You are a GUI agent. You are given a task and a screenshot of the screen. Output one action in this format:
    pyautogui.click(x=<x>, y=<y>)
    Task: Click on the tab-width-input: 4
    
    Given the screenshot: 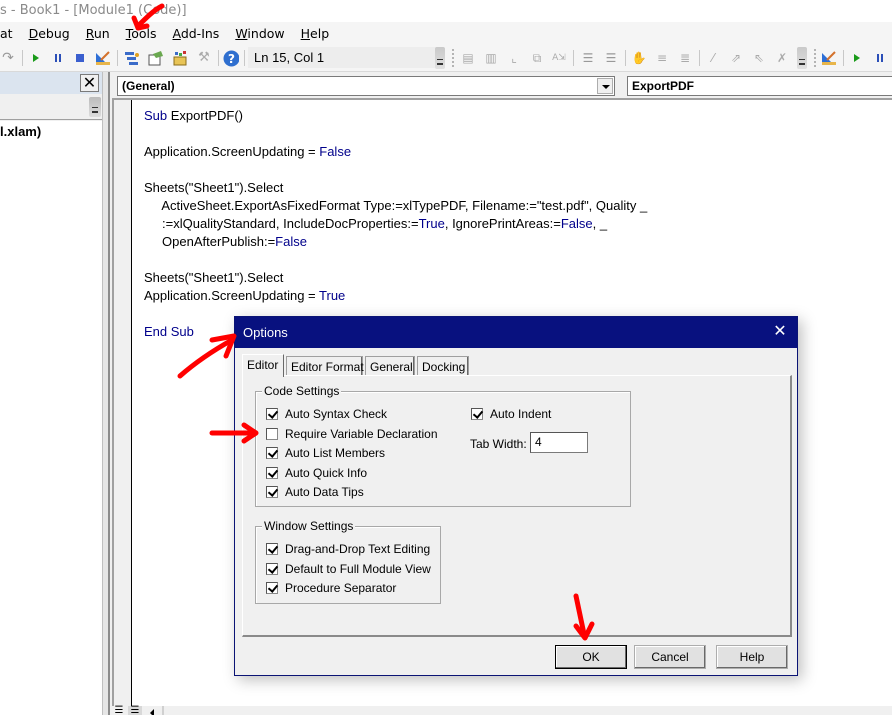 What is the action you would take?
    pyautogui.click(x=559, y=442)
    